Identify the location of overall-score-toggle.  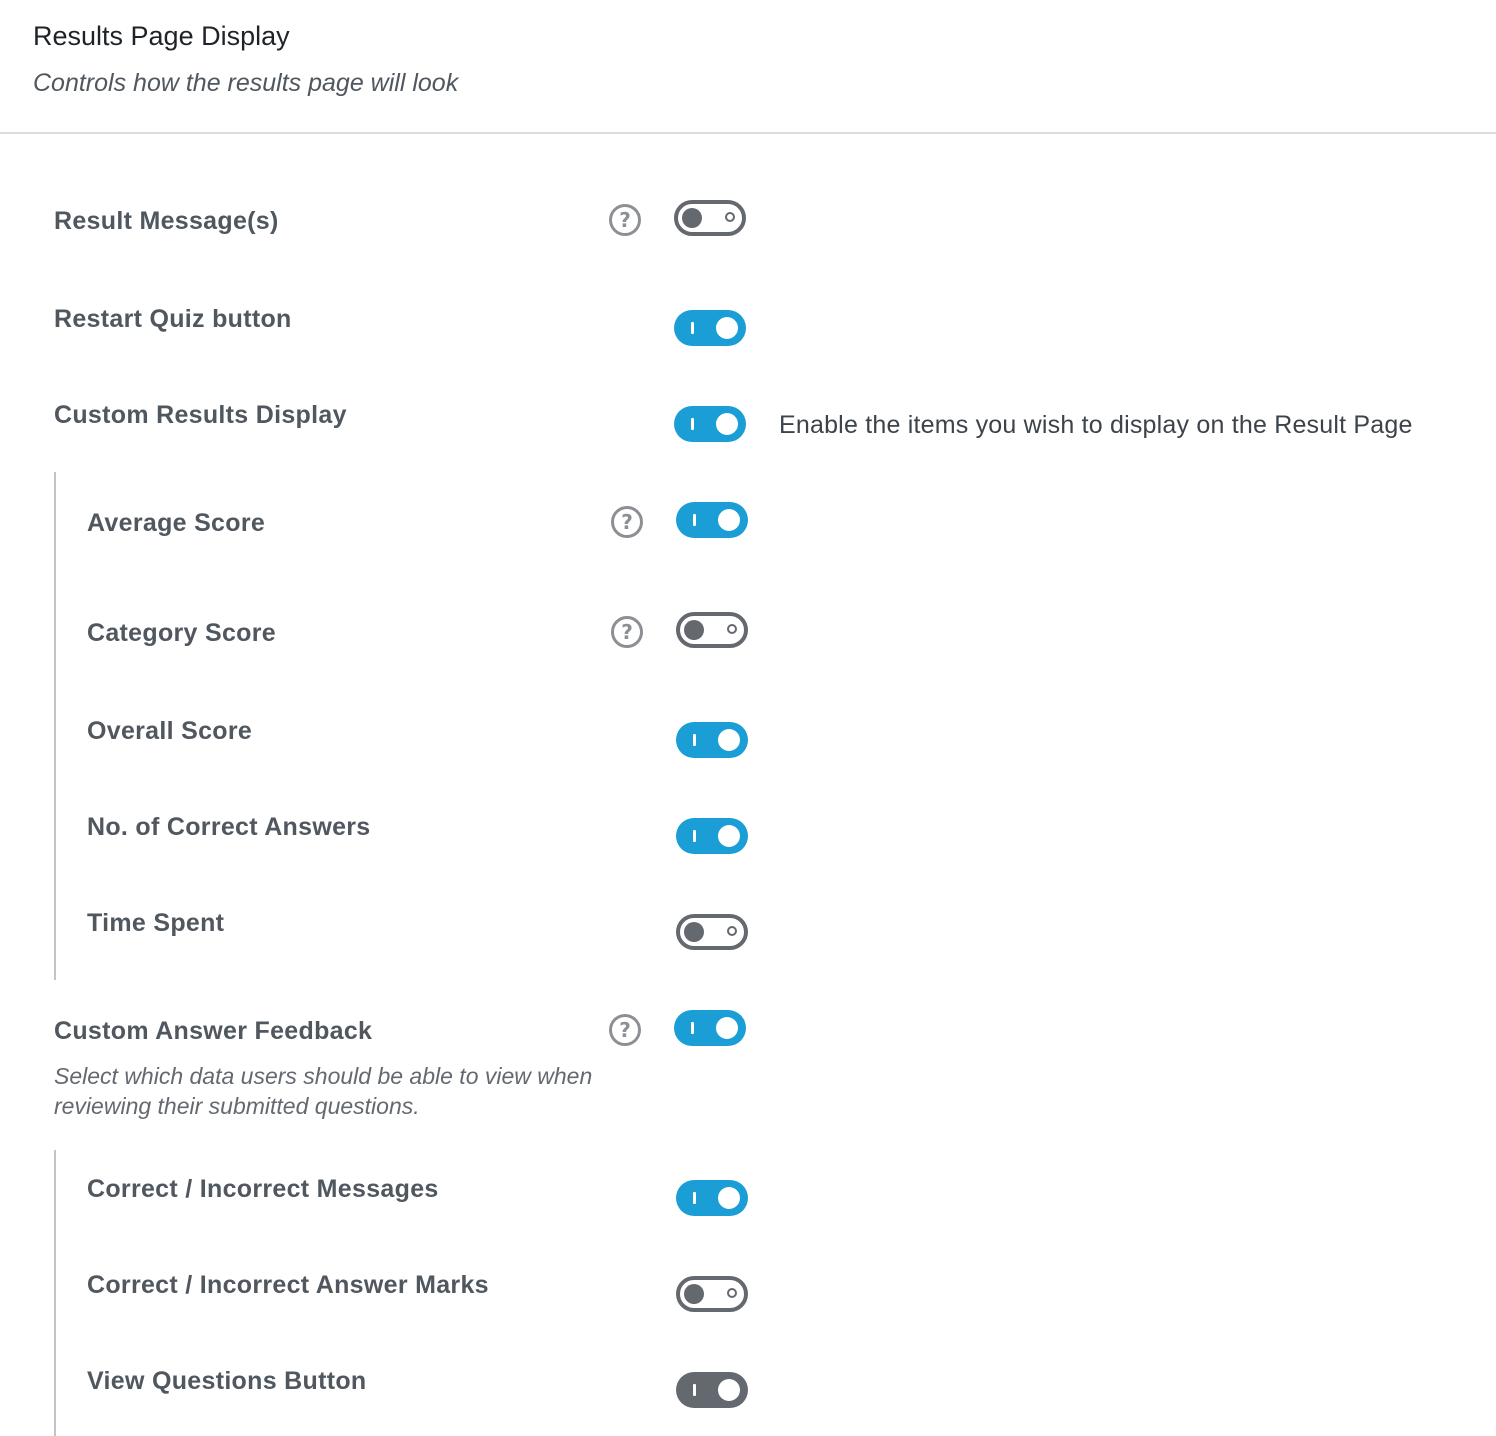
(712, 740).